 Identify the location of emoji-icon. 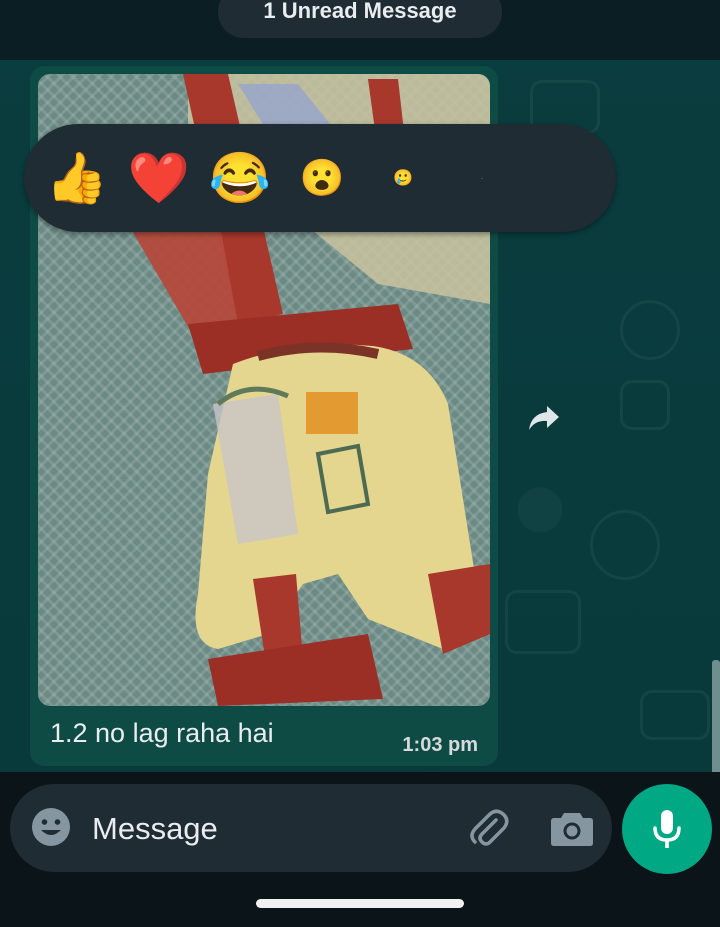
(51, 827).